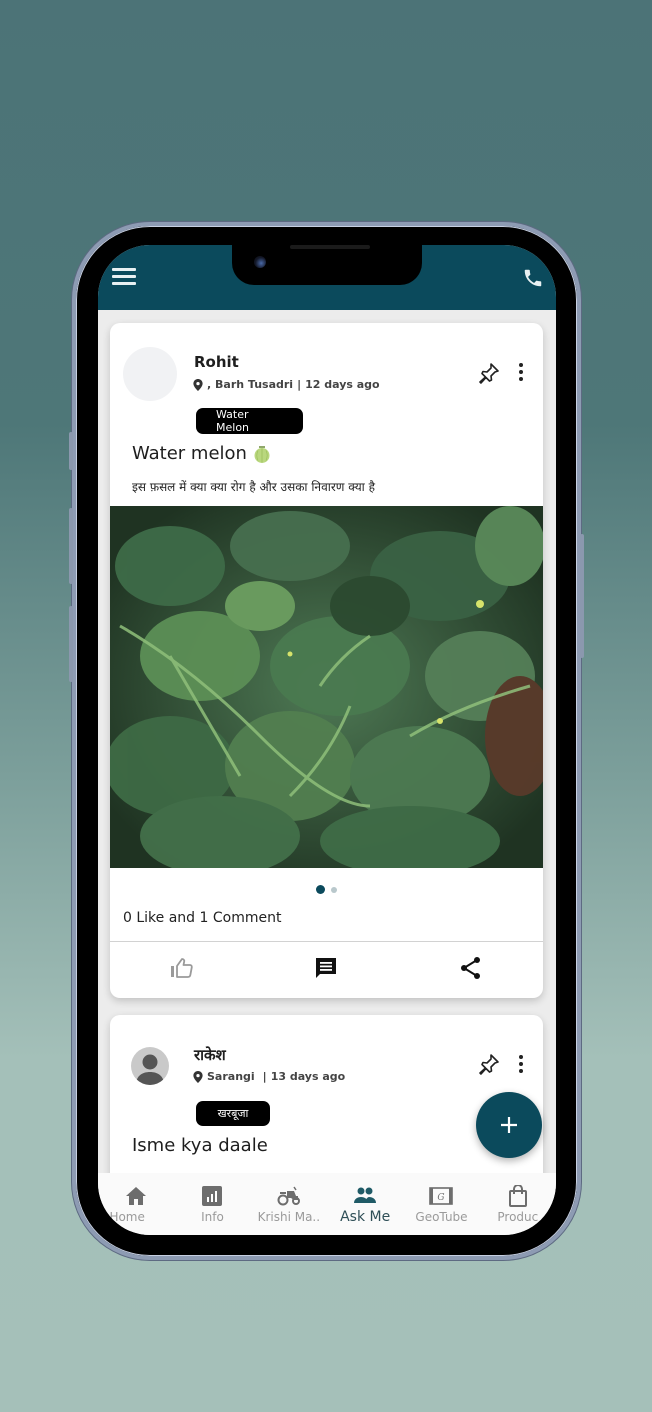 This screenshot has width=652, height=1412. Describe the element at coordinates (288, 1196) in the screenshot. I see `tractor-icon` at that location.